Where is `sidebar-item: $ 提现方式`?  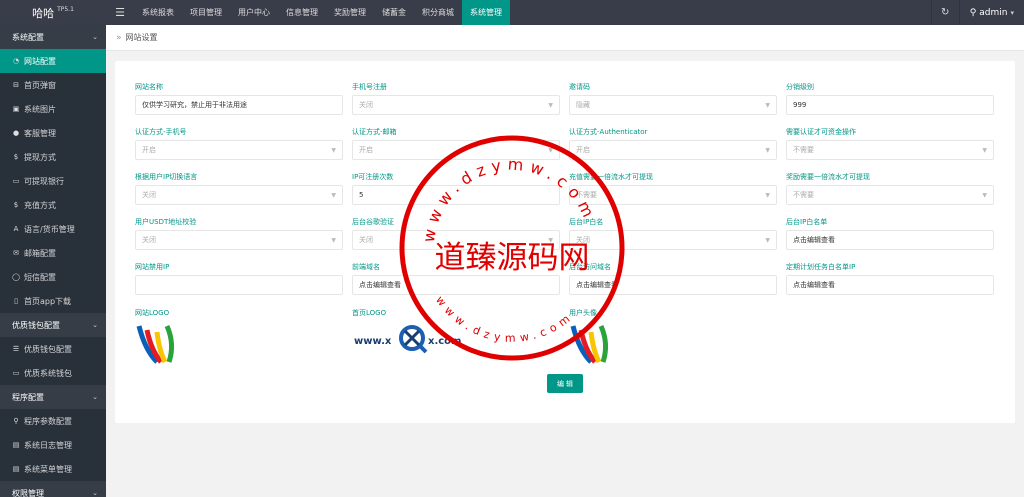 sidebar-item: $ 提现方式 is located at coordinates (53, 157).